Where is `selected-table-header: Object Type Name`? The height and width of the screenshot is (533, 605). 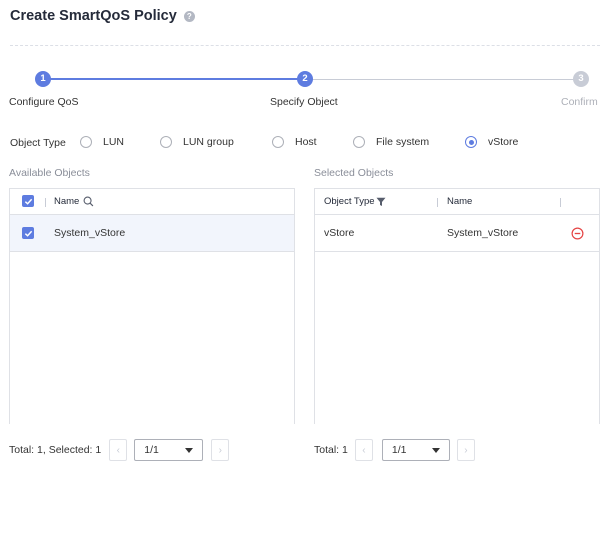
selected-table-header: Object Type Name is located at coordinates (457, 202).